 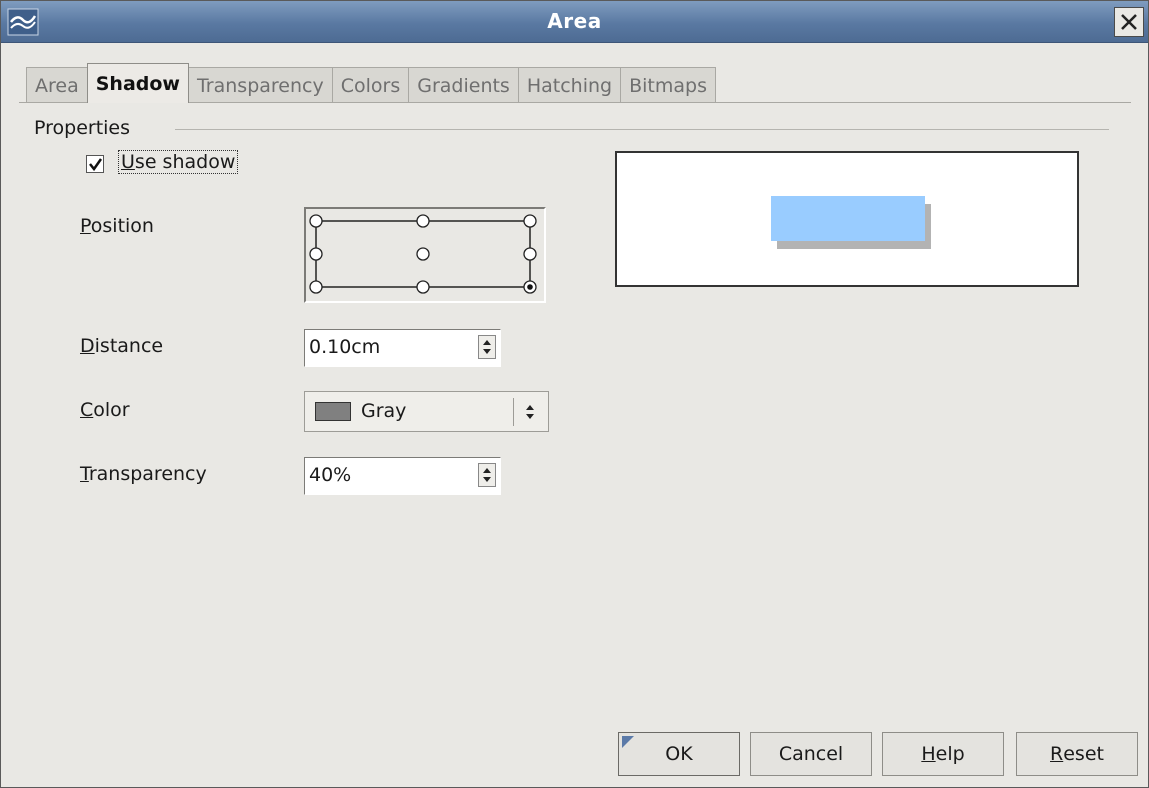 I want to click on position-radio-middle-right, so click(x=530, y=254).